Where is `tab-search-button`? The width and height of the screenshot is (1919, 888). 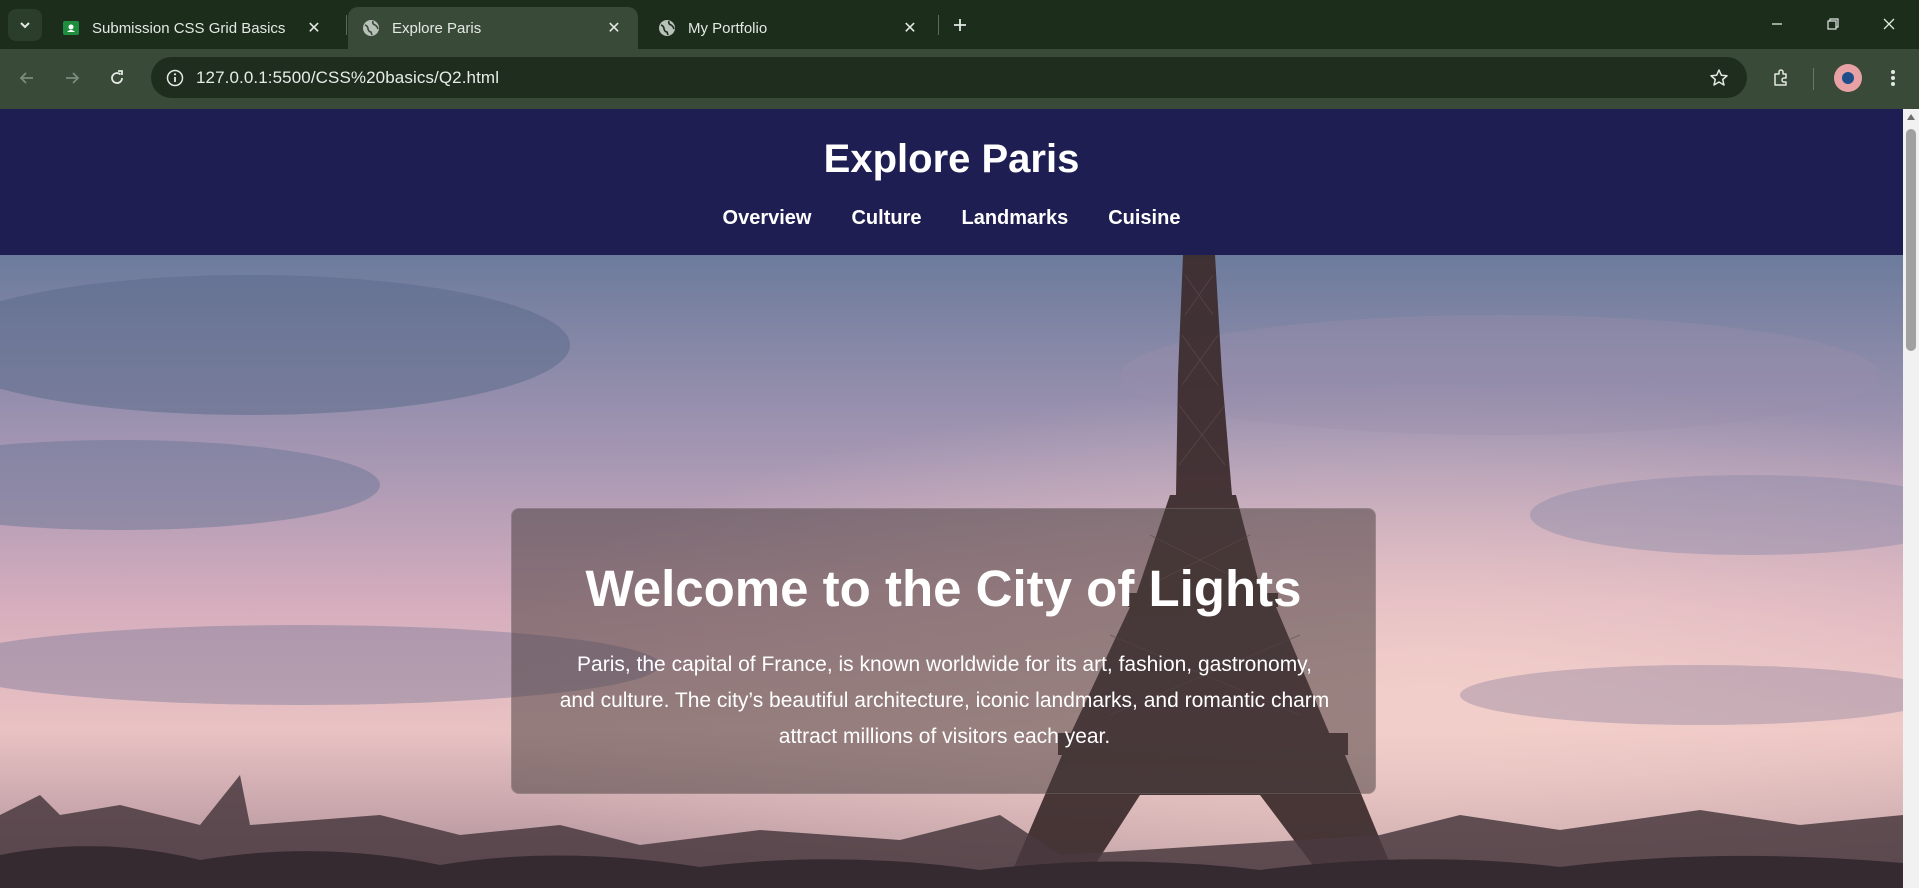
tab-search-button is located at coordinates (25, 25).